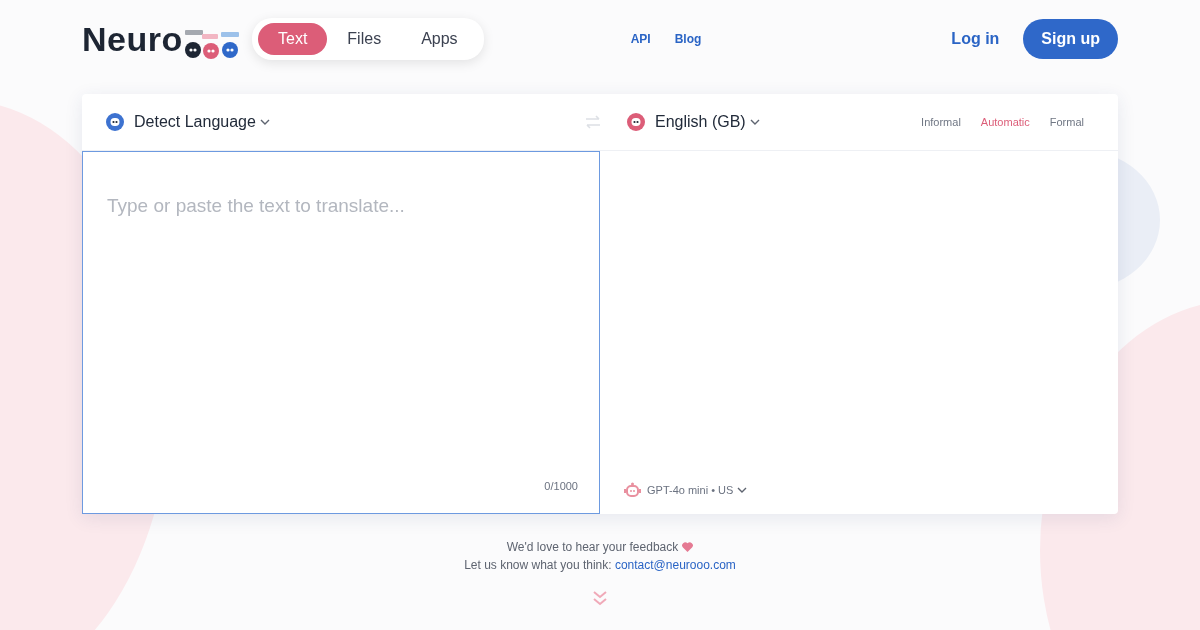 The height and width of the screenshot is (630, 1200). What do you see at coordinates (1066, 122) in the screenshot?
I see `tone-option: Formal` at bounding box center [1066, 122].